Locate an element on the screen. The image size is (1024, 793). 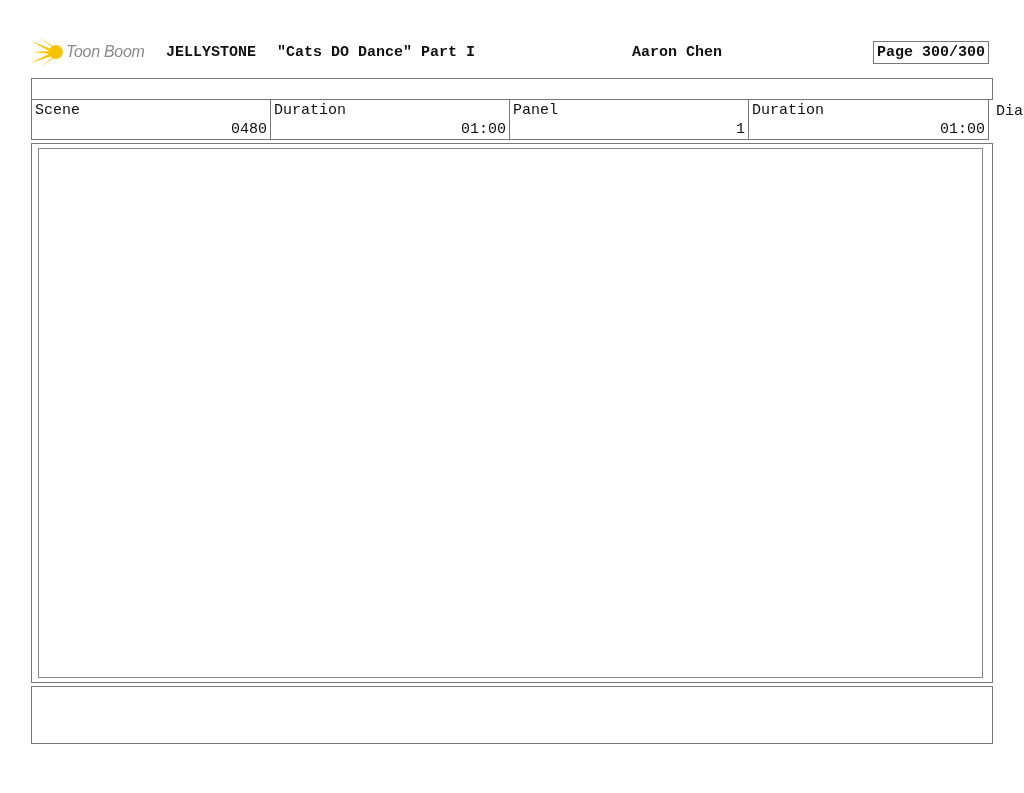
episode-title: "Cats DO Dance" Part I is located at coordinates (377, 52).